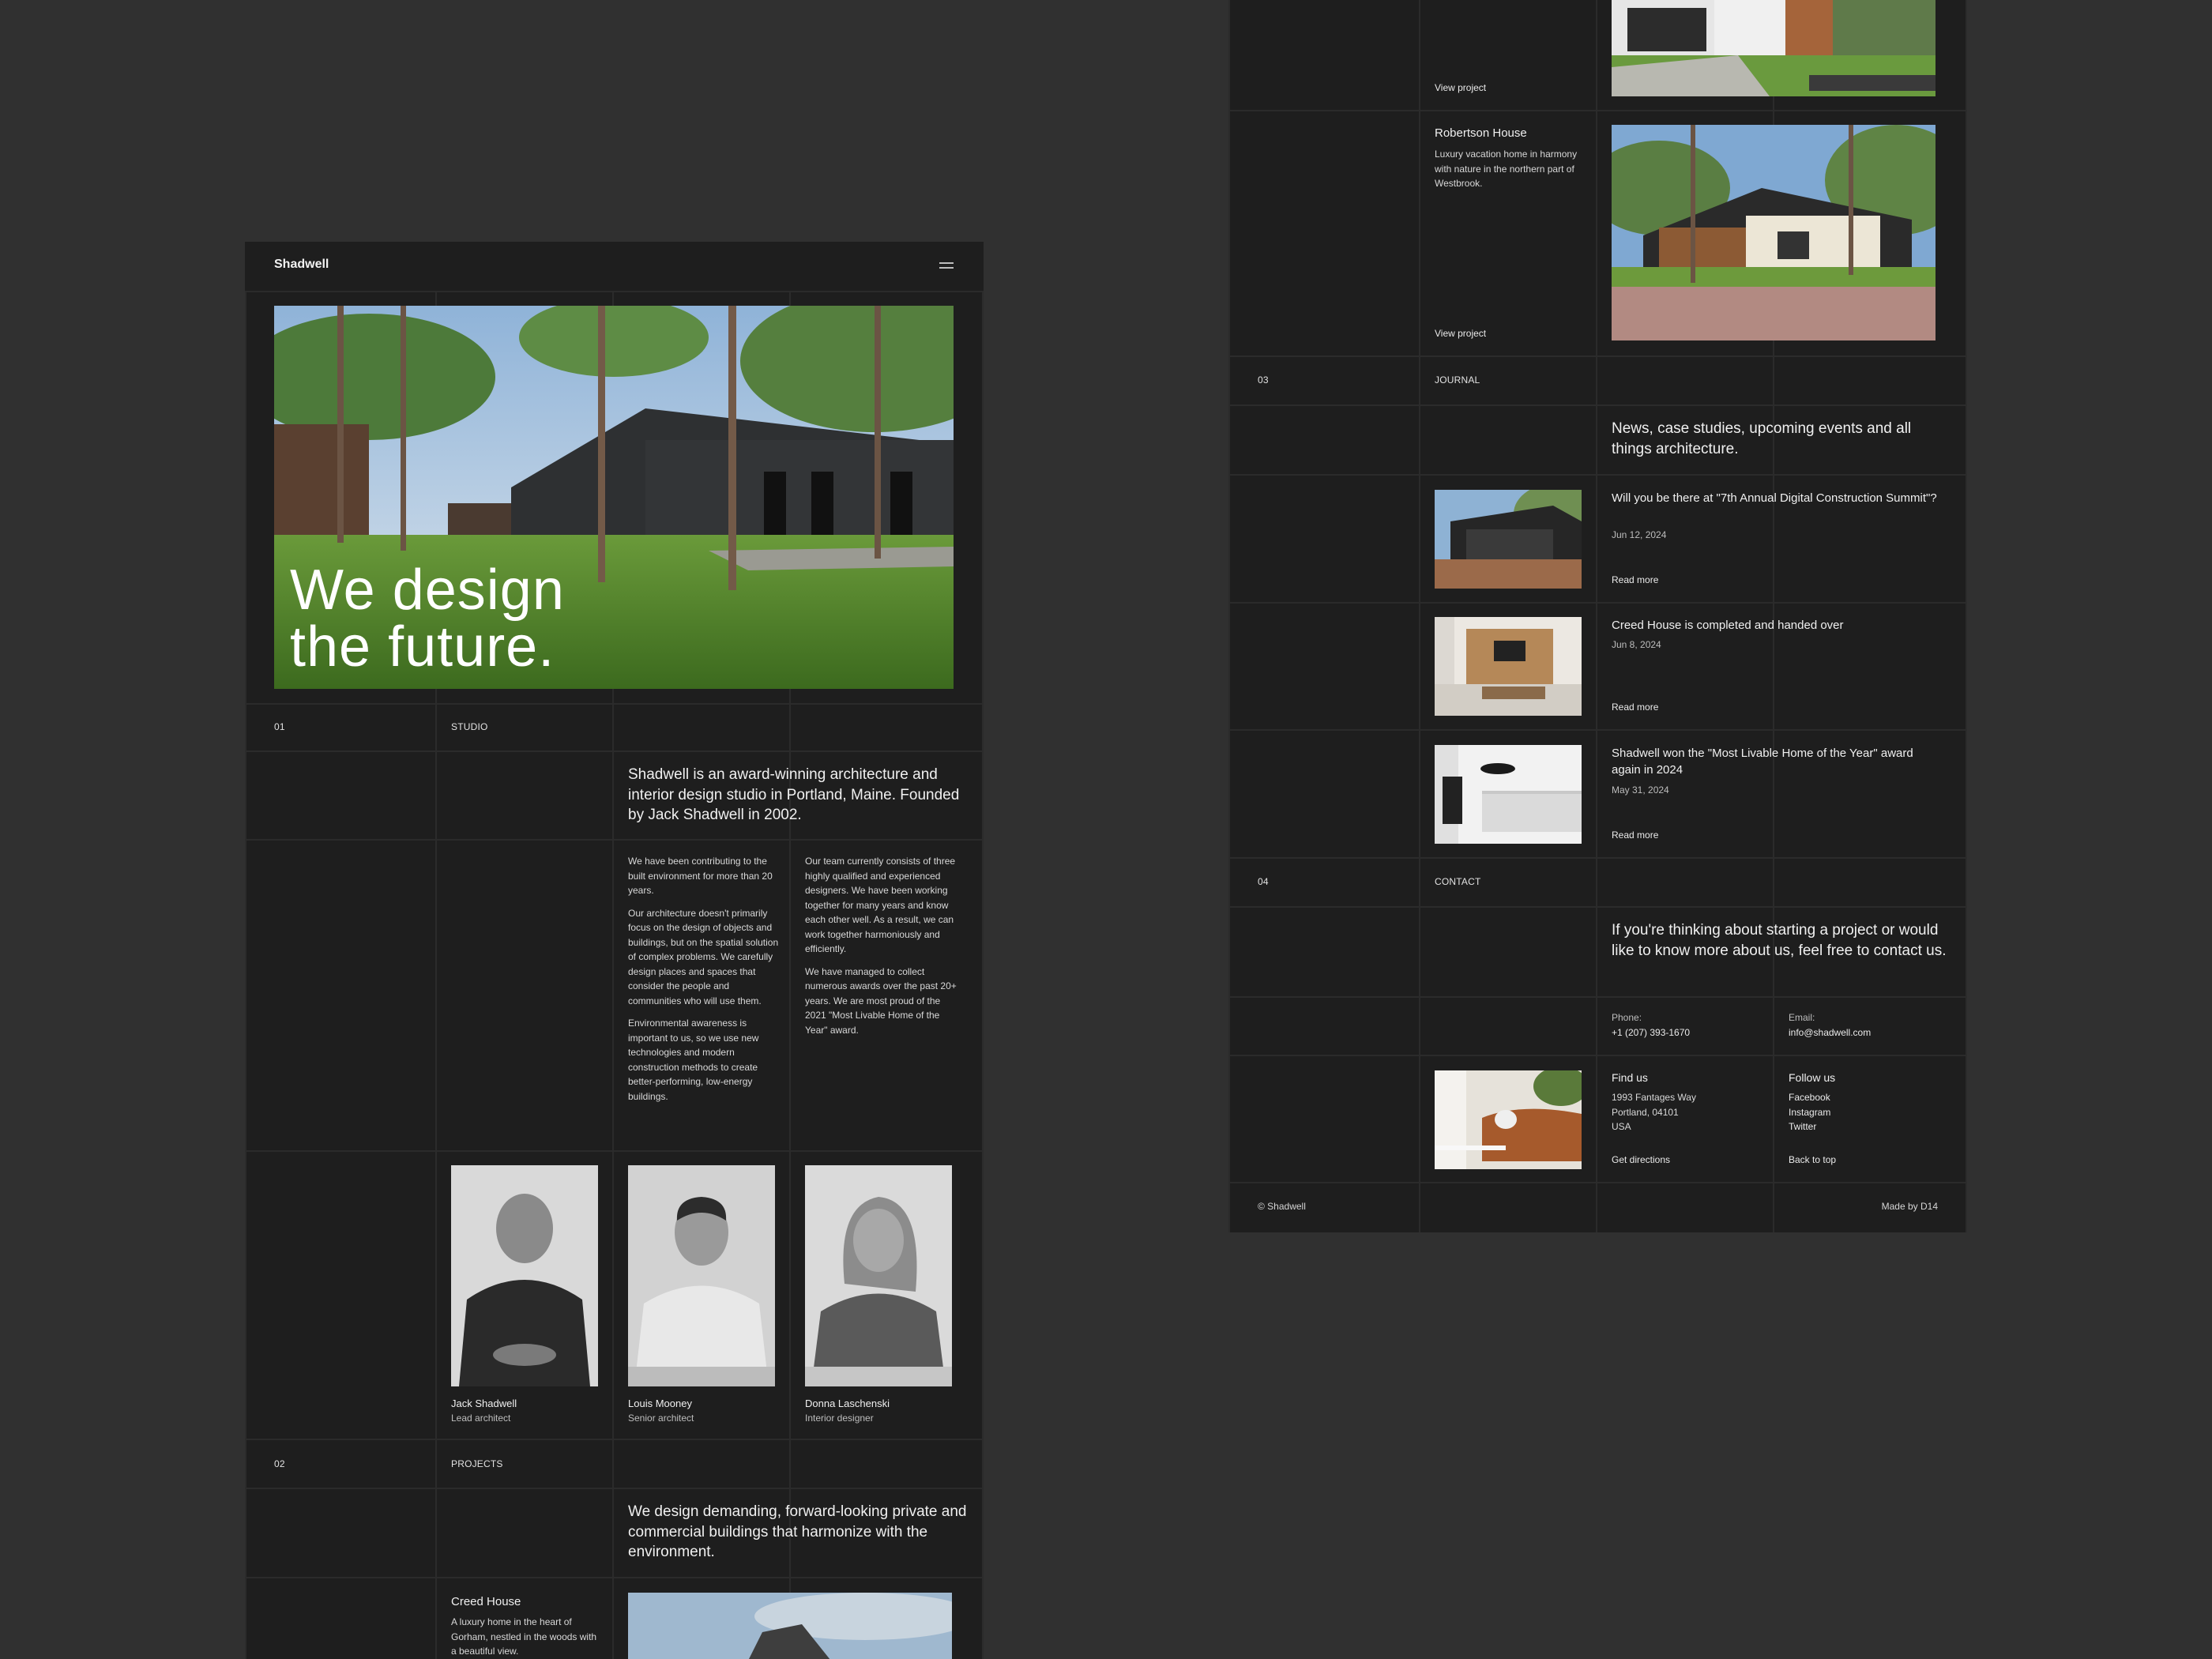 Image resolution: width=2212 pixels, height=1659 pixels. I want to click on menu-icon, so click(947, 266).